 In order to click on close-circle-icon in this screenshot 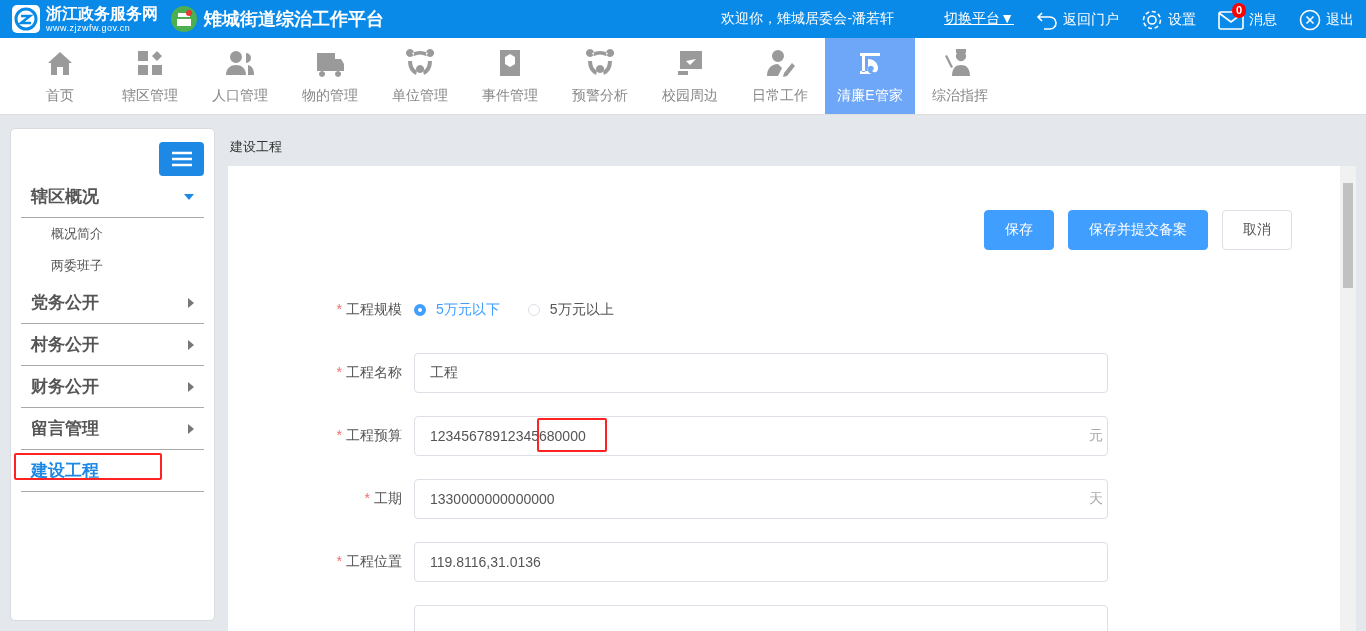, I will do `click(1310, 20)`.